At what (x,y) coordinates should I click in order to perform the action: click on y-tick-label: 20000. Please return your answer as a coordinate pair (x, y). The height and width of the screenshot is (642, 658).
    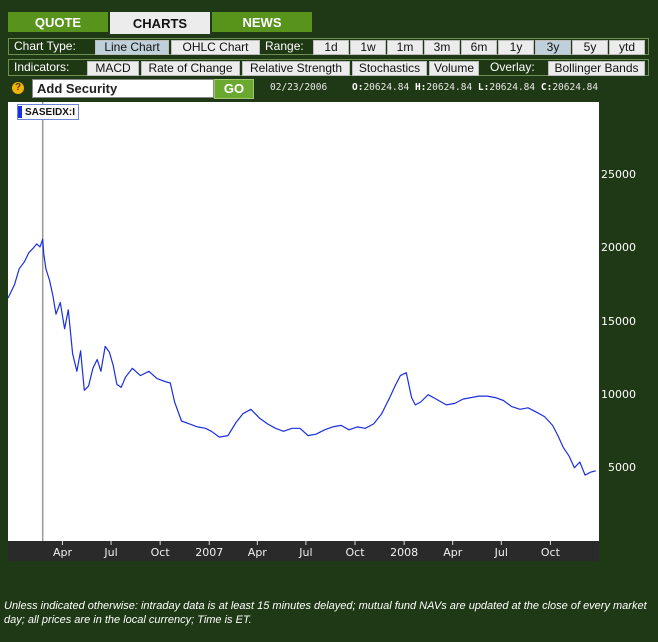
    Looking at the image, I should click on (618, 248).